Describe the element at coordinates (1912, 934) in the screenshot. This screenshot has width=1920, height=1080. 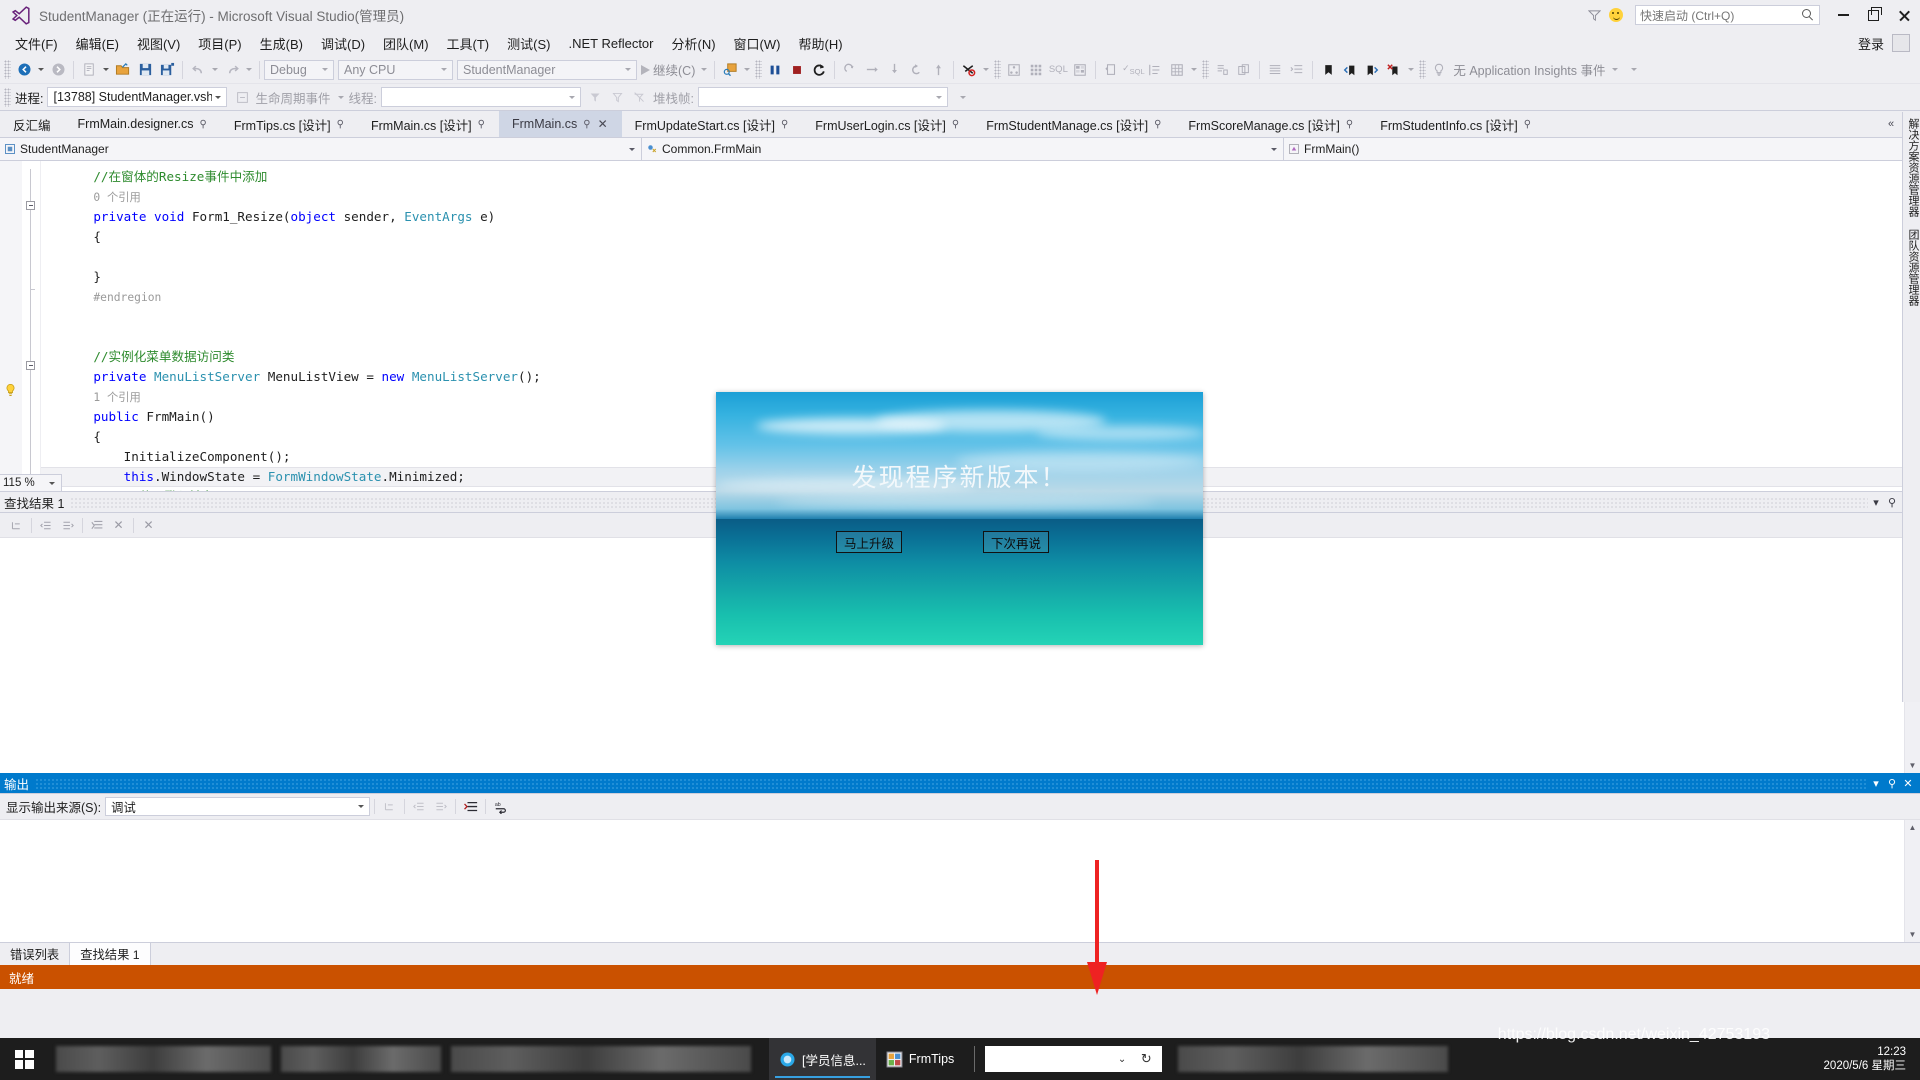
I see `scroll-down-icon: ▼` at that location.